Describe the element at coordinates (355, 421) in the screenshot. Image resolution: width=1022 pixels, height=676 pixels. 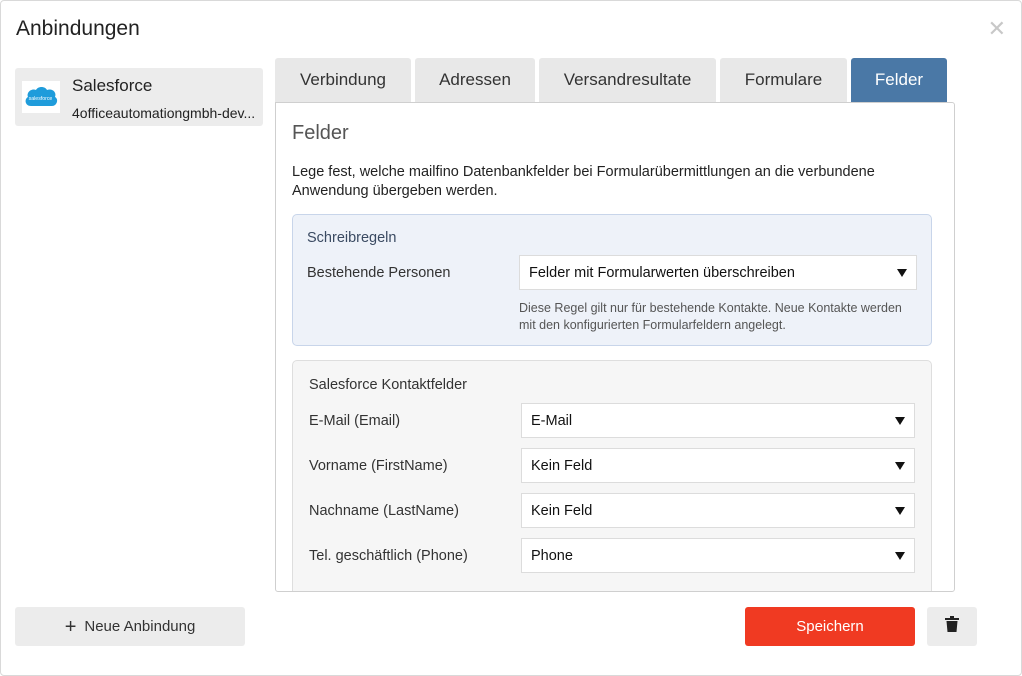
I see `field-label-email: E-Mail (Email)` at that location.